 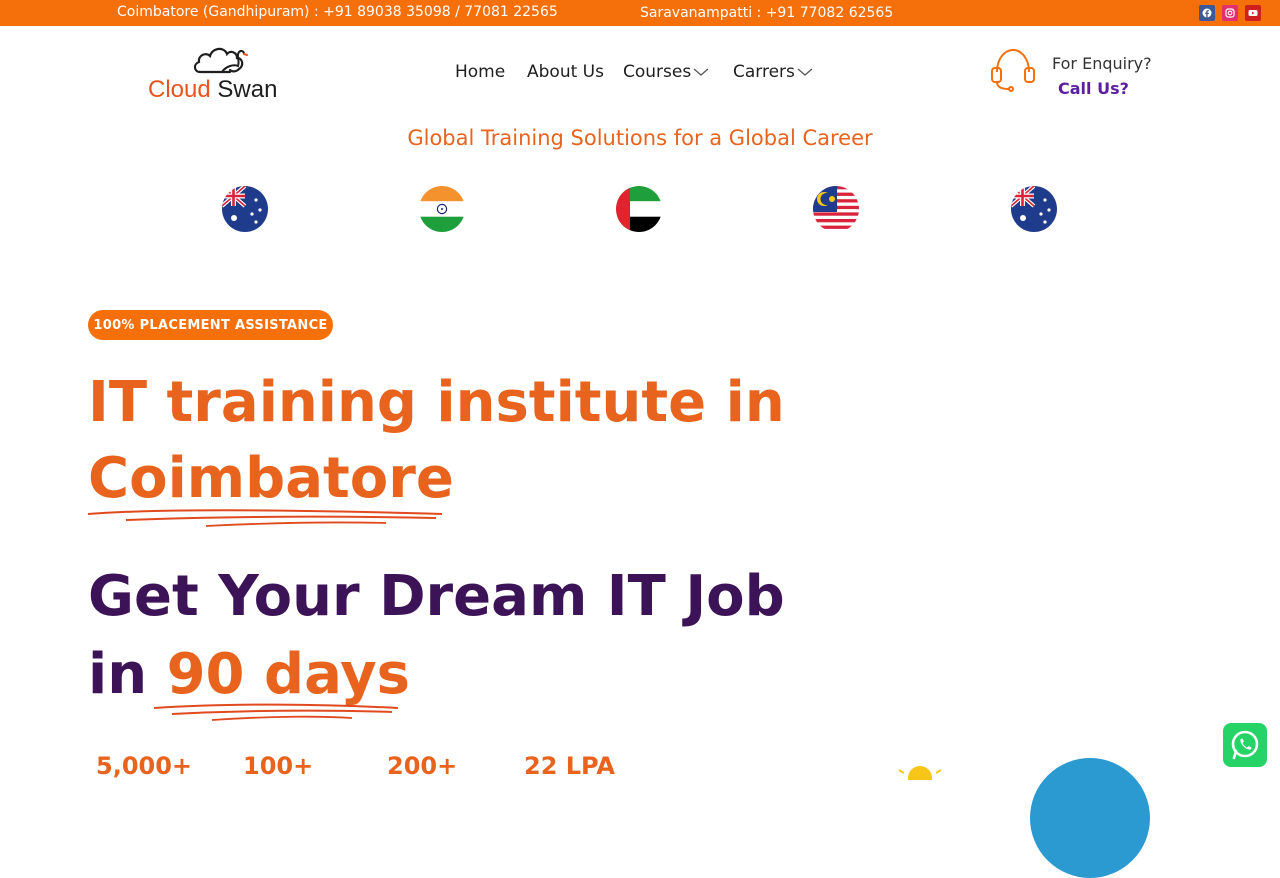 I want to click on enquiry-label: For Enquiry?, so click(x=1102, y=63).